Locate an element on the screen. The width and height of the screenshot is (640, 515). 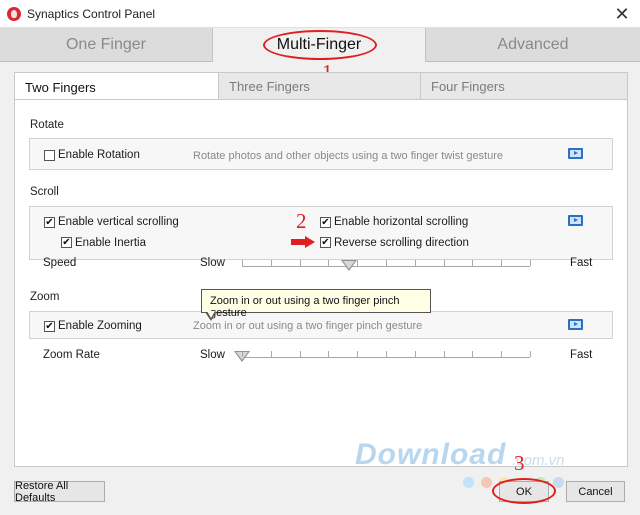
speed-slider-thumb is located at coordinates (348, 265).